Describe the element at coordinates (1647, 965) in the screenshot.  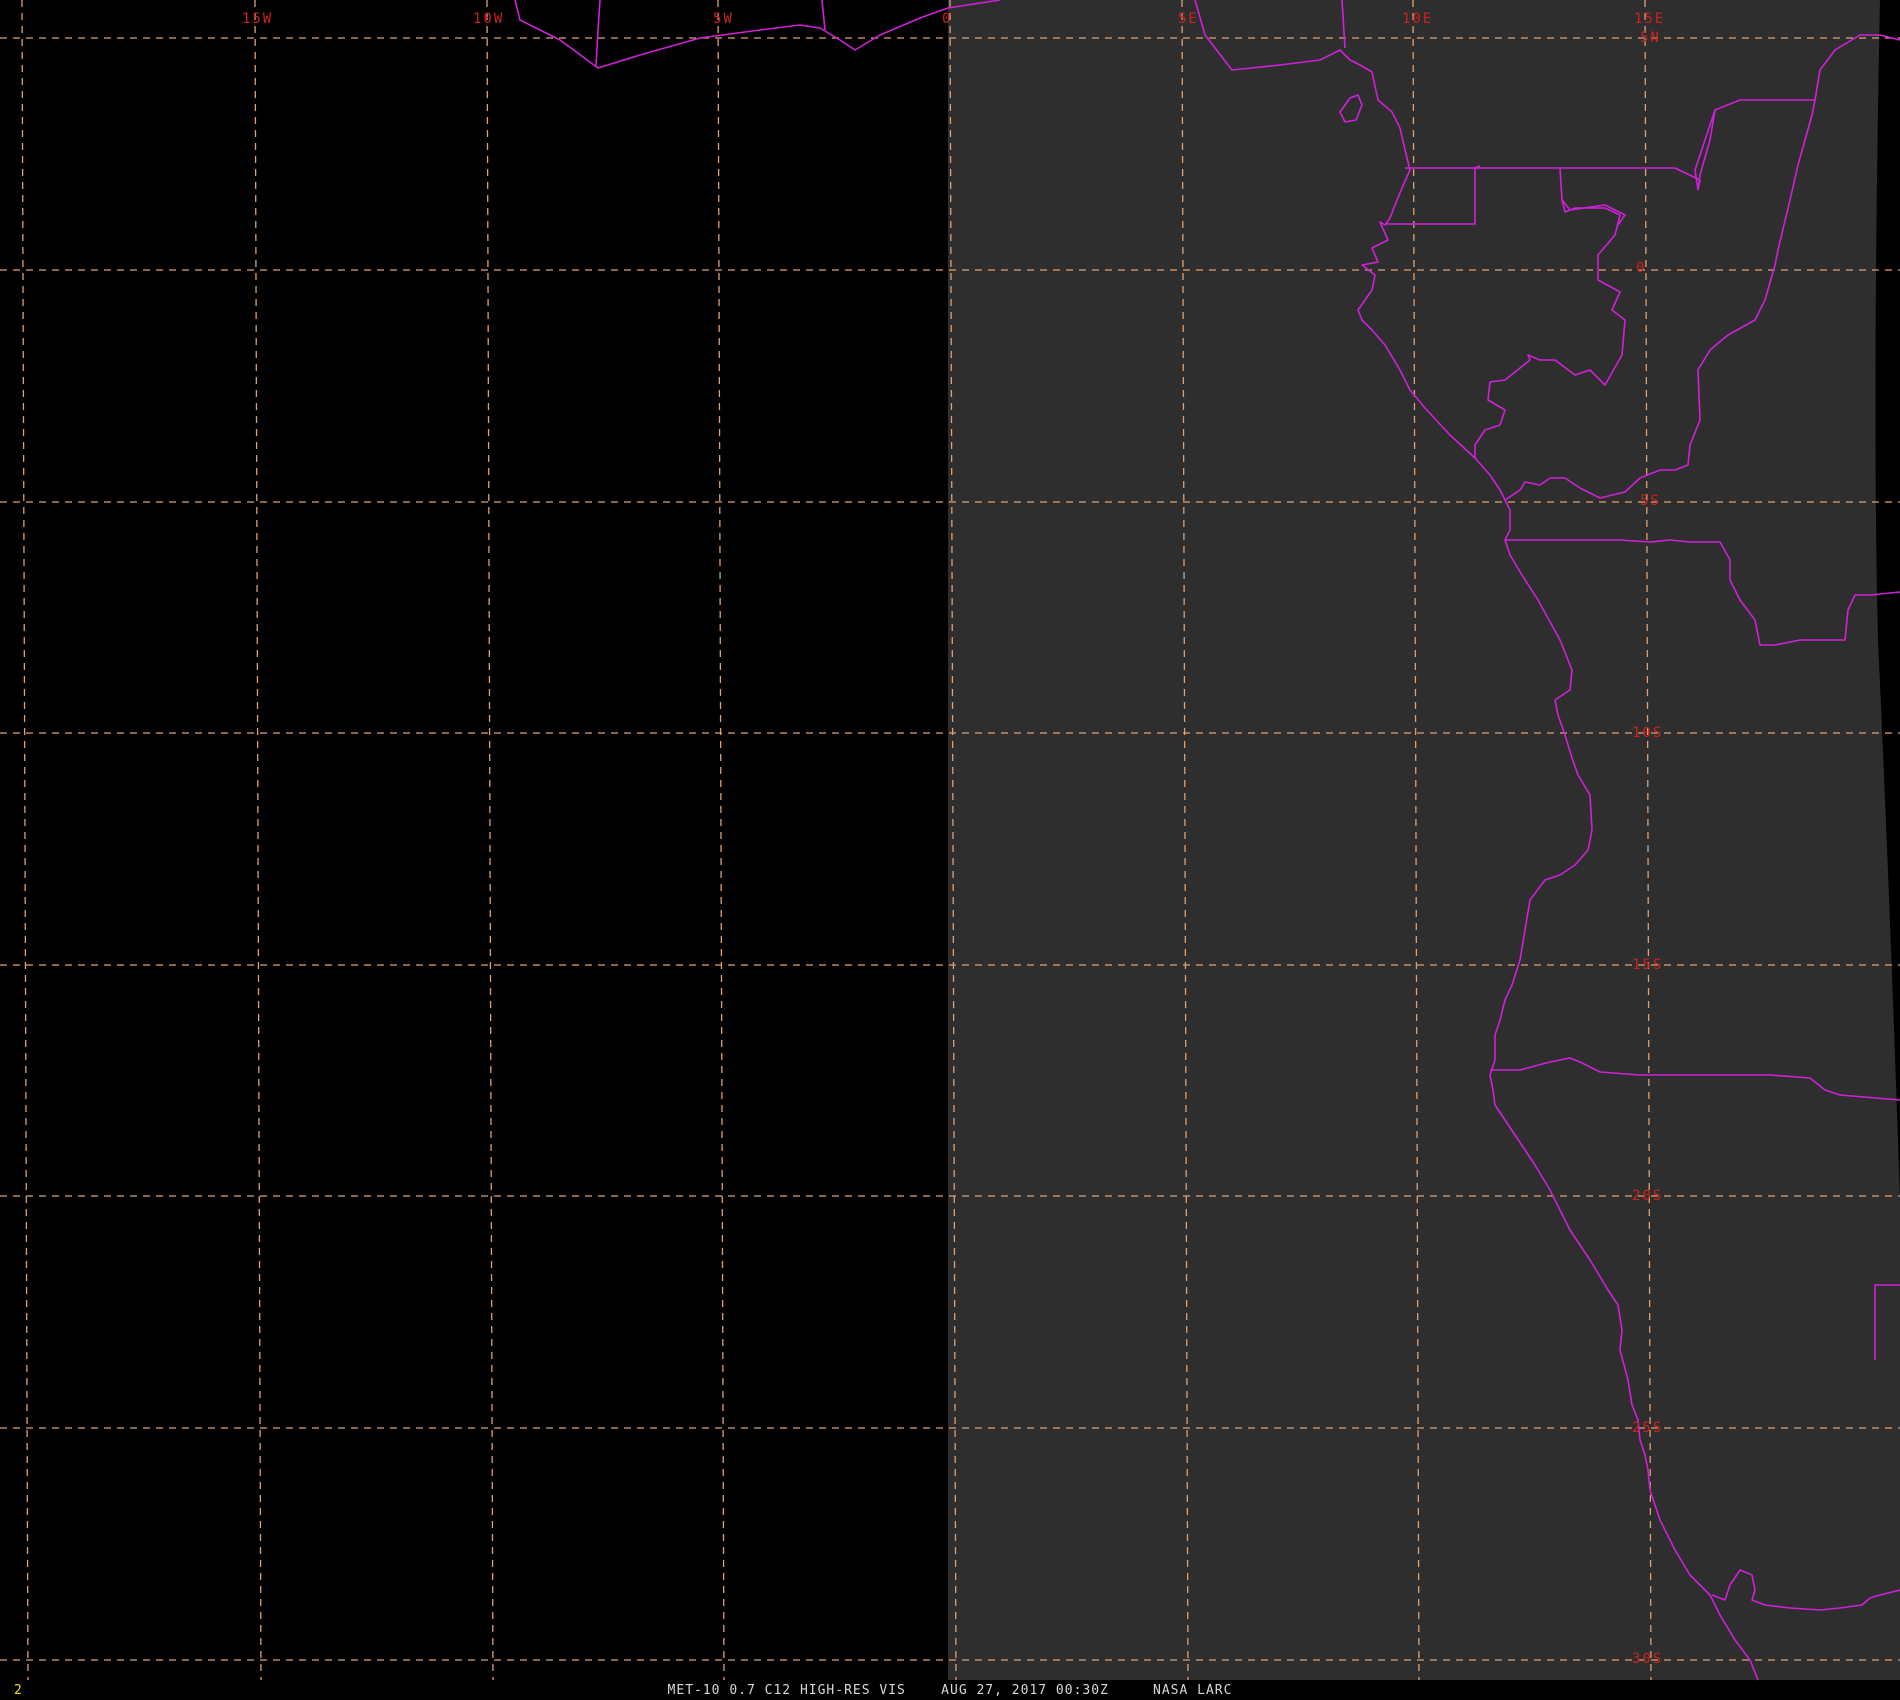
I see `lat-label-15s: 15S` at that location.